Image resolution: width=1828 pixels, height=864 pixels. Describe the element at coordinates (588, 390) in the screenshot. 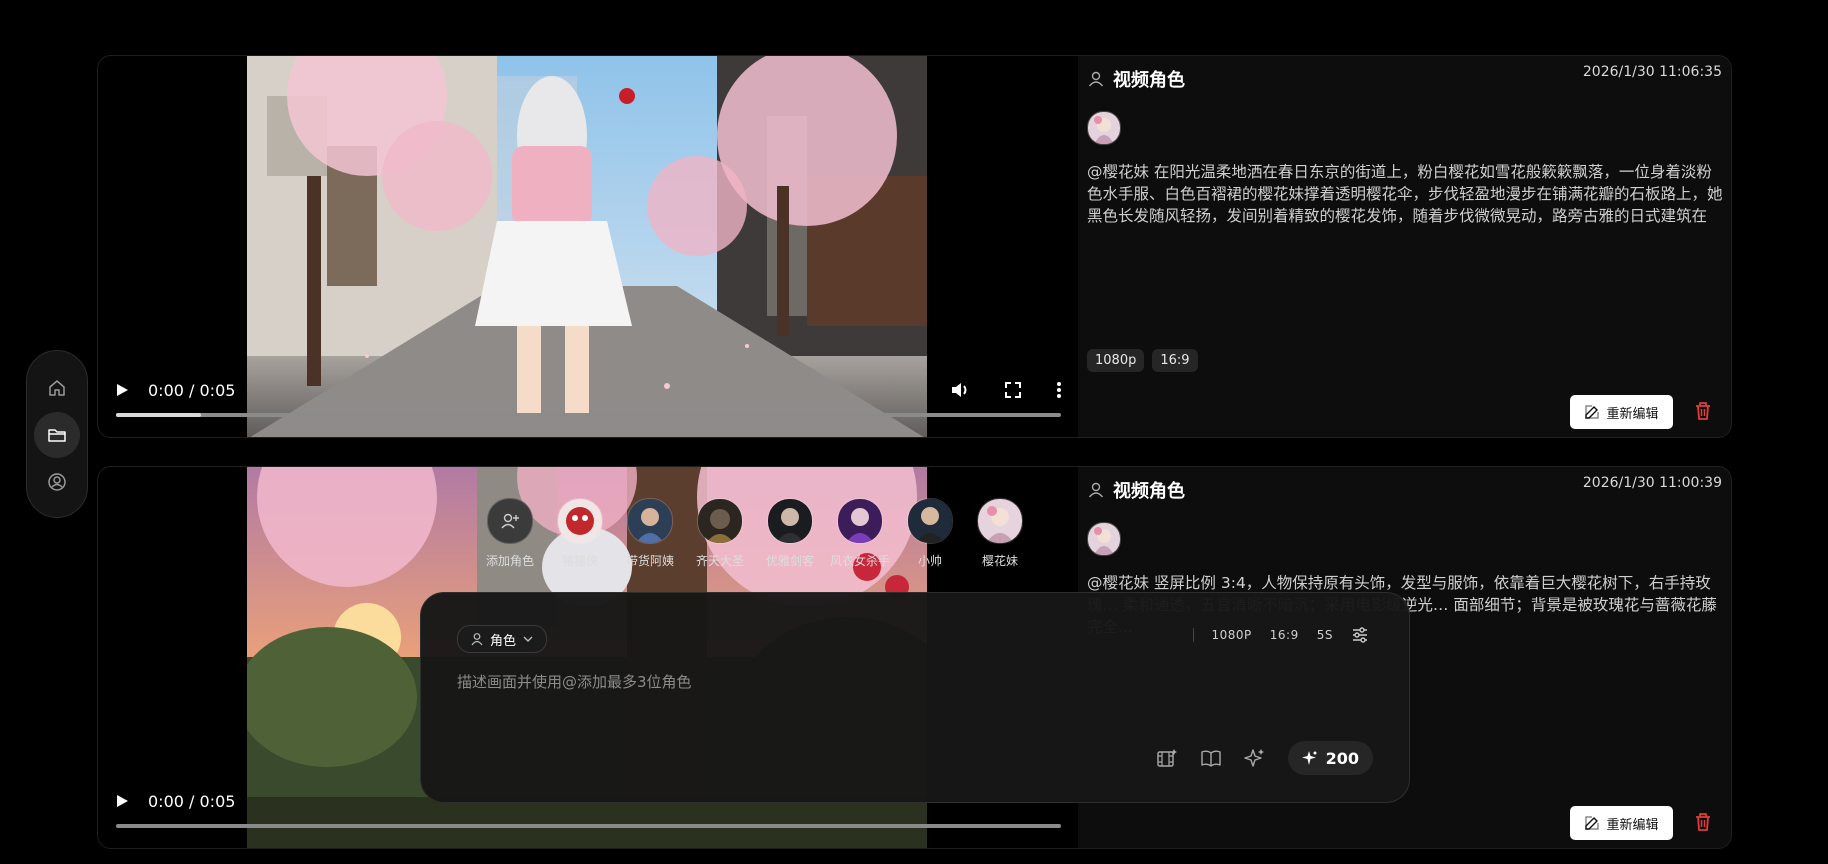

I see `player-controls: 0:00 / 0:05` at that location.